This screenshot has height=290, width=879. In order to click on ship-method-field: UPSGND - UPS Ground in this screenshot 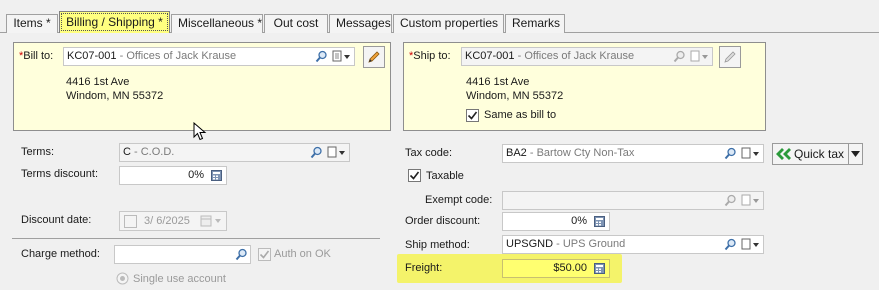, I will do `click(633, 244)`.